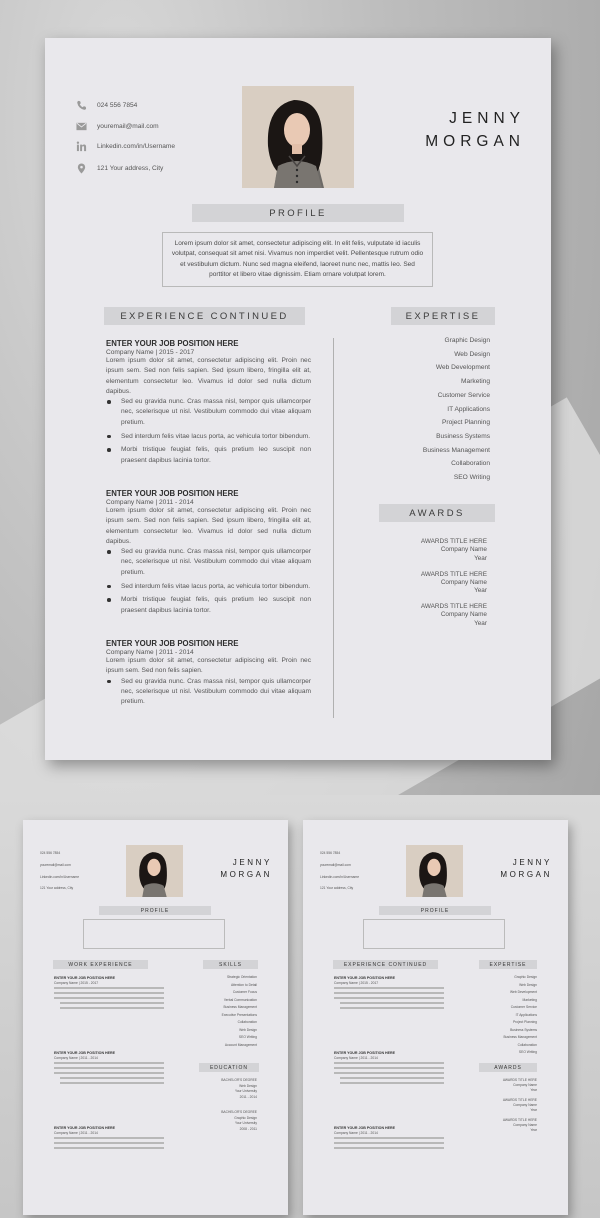  Describe the element at coordinates (472, 354) in the screenshot. I see `expertise-item: Web Design` at that location.